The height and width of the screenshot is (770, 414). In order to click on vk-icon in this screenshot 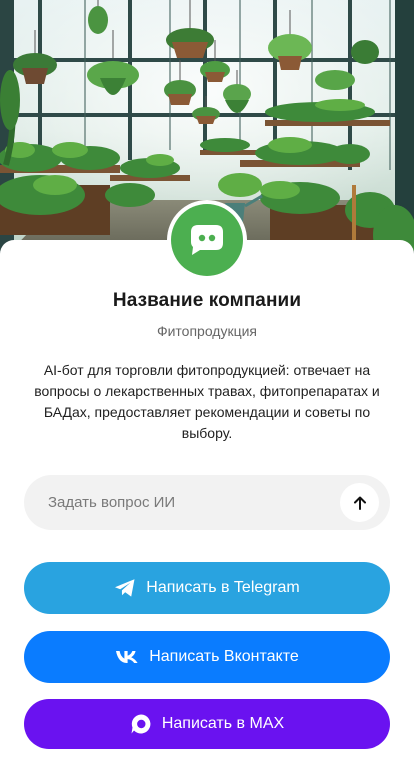, I will do `click(127, 657)`.